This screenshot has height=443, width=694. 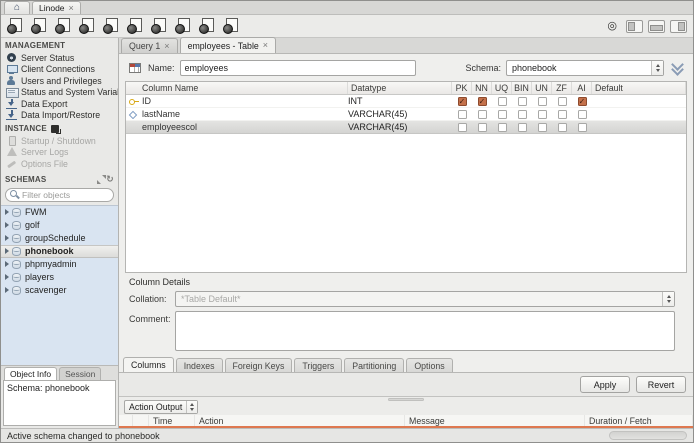 What do you see at coordinates (148, 364) in the screenshot?
I see `section-tab: Columns` at bounding box center [148, 364].